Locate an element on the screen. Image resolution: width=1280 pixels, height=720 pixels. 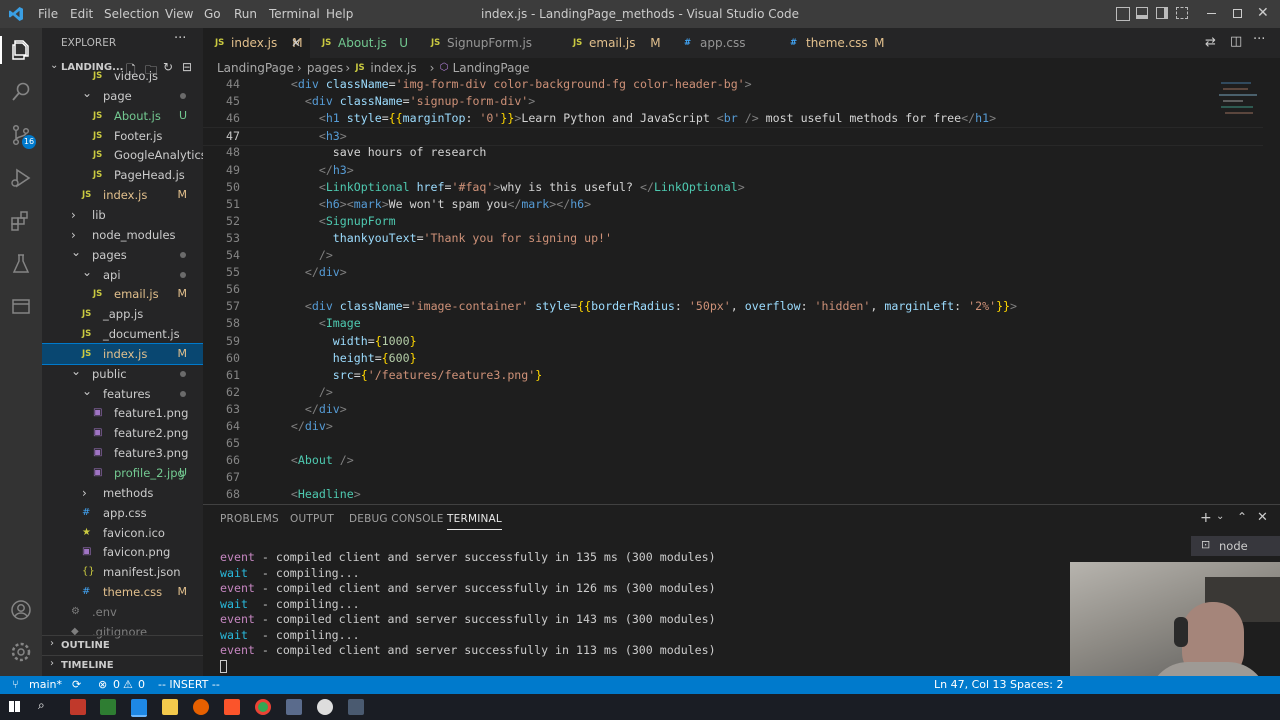
vscode-taskbar-icon is located at coordinates (139, 708).